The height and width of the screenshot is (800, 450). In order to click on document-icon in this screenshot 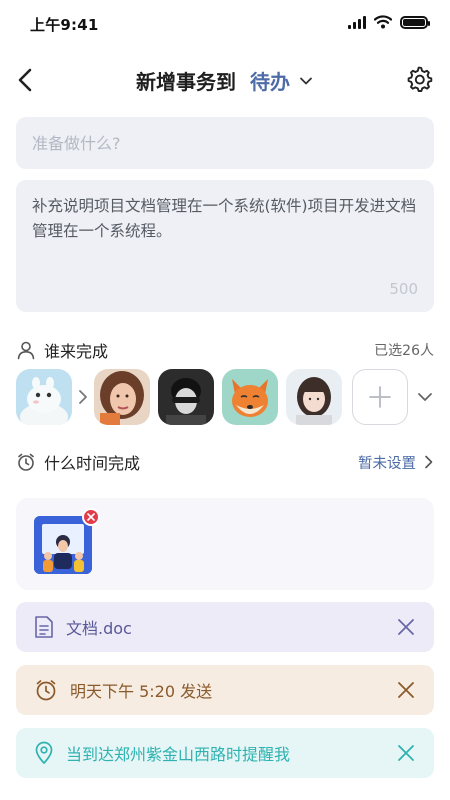, I will do `click(44, 627)`.